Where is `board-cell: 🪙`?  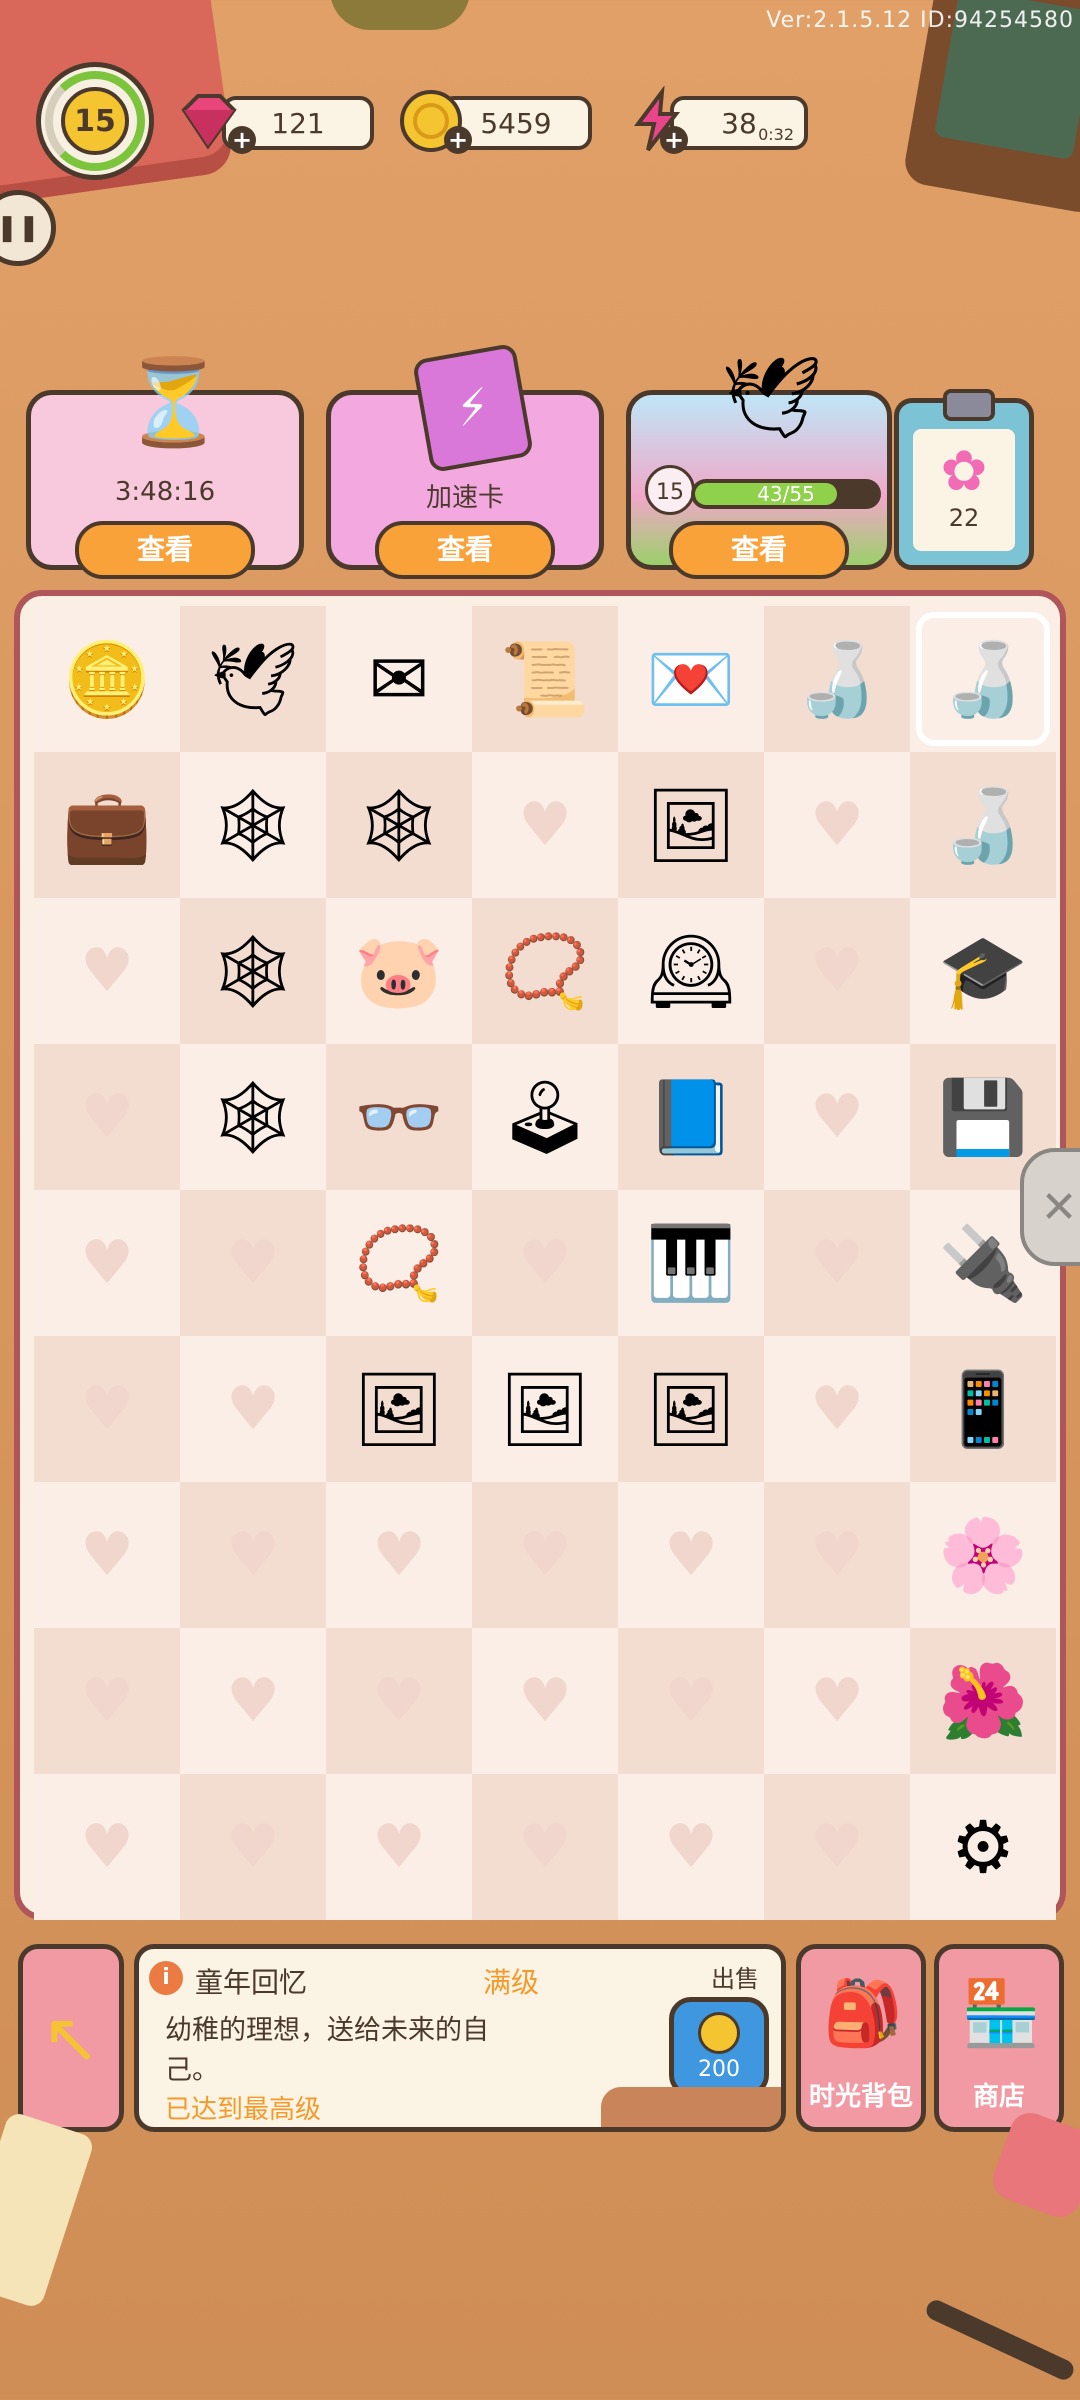 board-cell: 🪙 is located at coordinates (107, 679).